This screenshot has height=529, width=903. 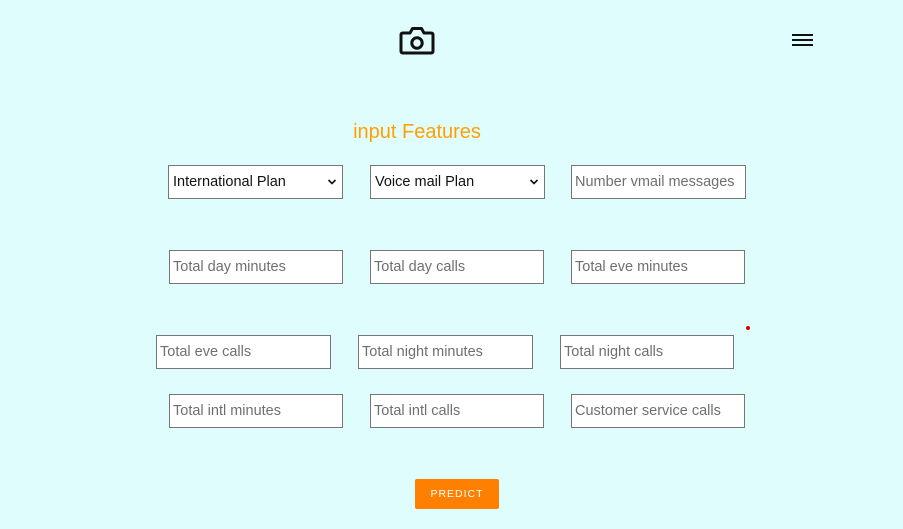 I want to click on camera-icon, so click(x=417, y=41).